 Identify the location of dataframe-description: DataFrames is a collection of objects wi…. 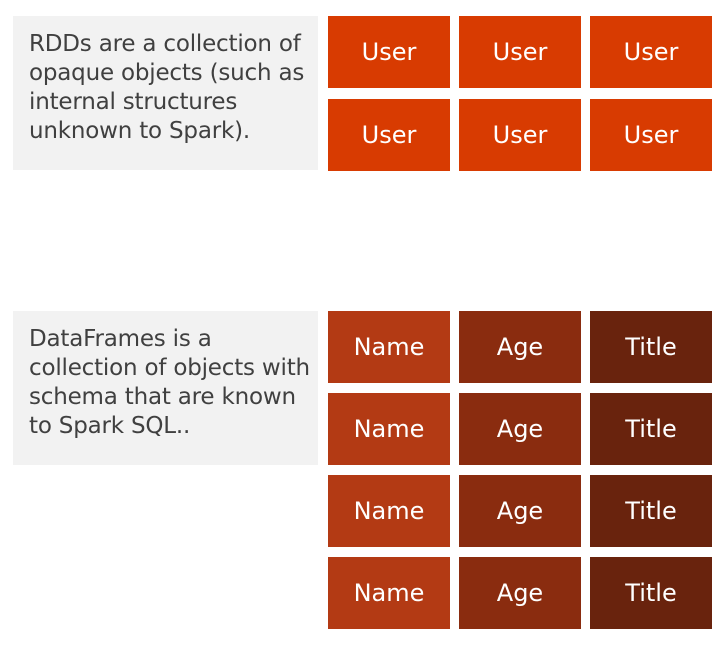
(165, 388).